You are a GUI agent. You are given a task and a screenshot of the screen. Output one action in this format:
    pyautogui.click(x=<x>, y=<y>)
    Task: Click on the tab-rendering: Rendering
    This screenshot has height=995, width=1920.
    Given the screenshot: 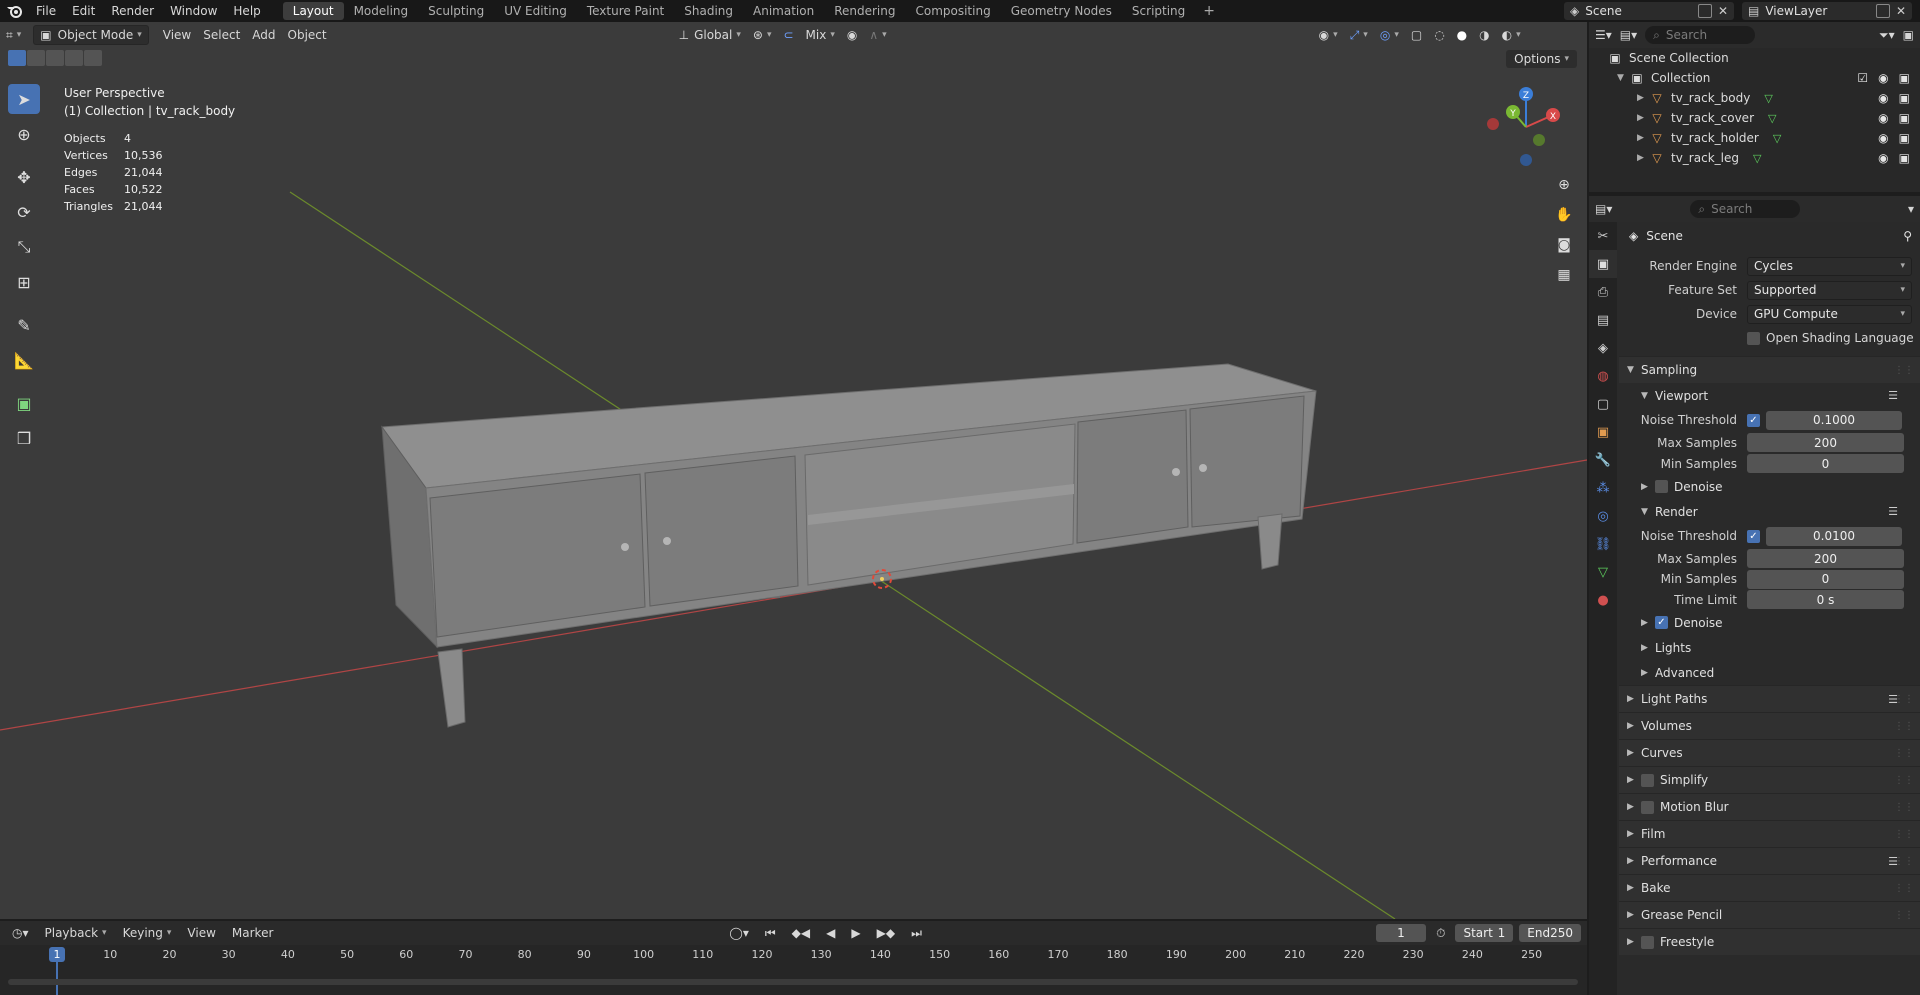 What is the action you would take?
    pyautogui.click(x=864, y=11)
    